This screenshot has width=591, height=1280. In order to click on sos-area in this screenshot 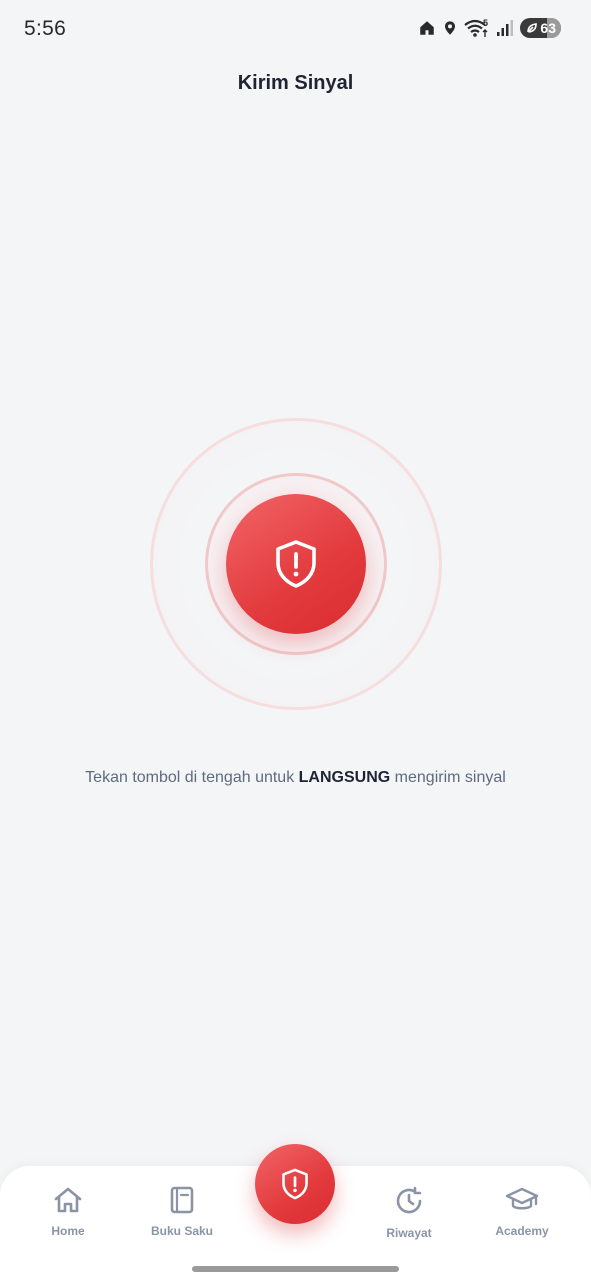, I will do `click(296, 564)`.